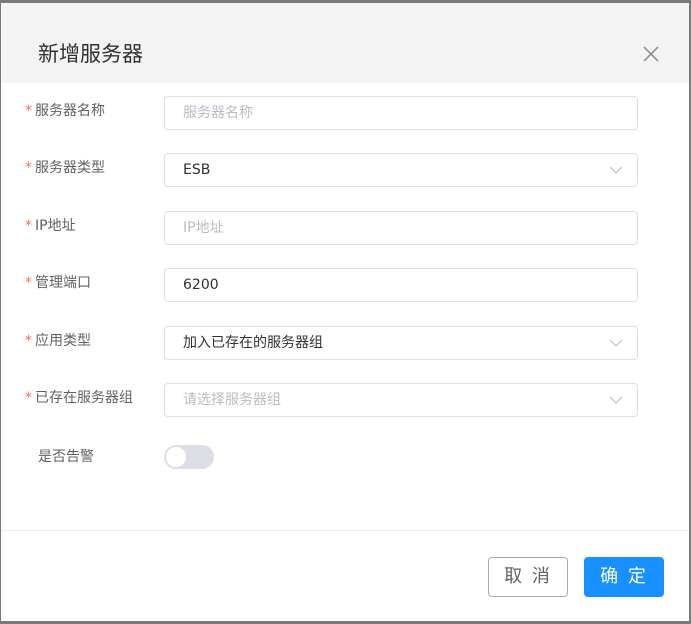 The width and height of the screenshot is (691, 624). Describe the element at coordinates (253, 343) in the screenshot. I see `app-type-value: 加入已存在的服务器组` at that location.